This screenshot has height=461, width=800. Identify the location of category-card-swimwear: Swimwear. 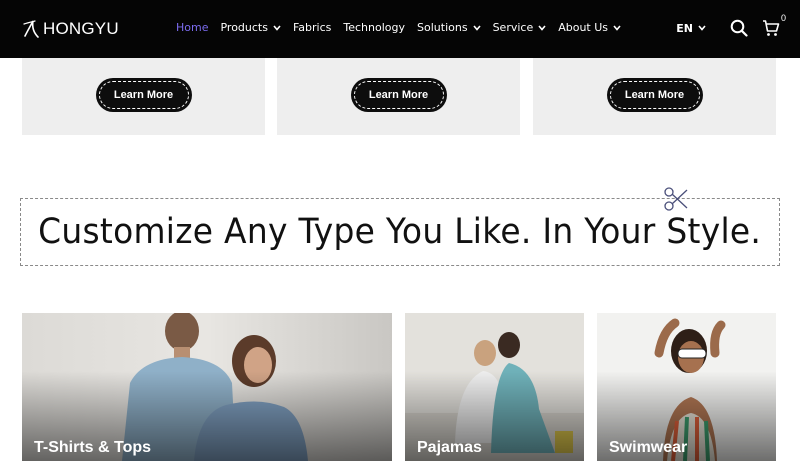
(686, 387).